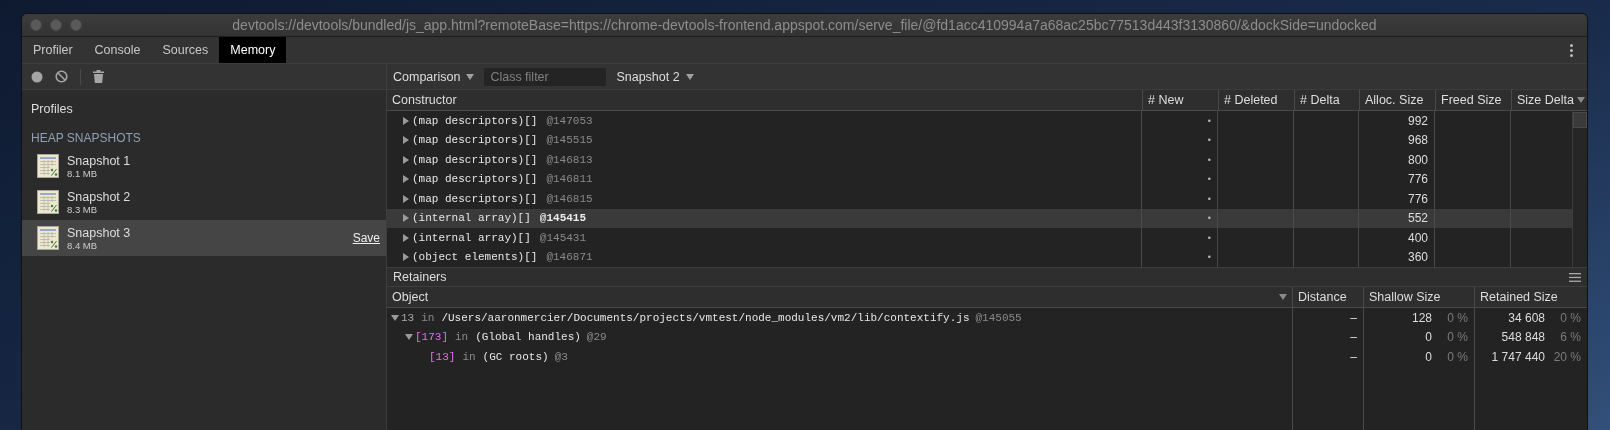 The height and width of the screenshot is (430, 1610). Describe the element at coordinates (705, 317) in the screenshot. I see `object-name: /Users/aaronmercier/Documents/projects/vmtest/node_modules/vm2/lib/contextify.js` at that location.